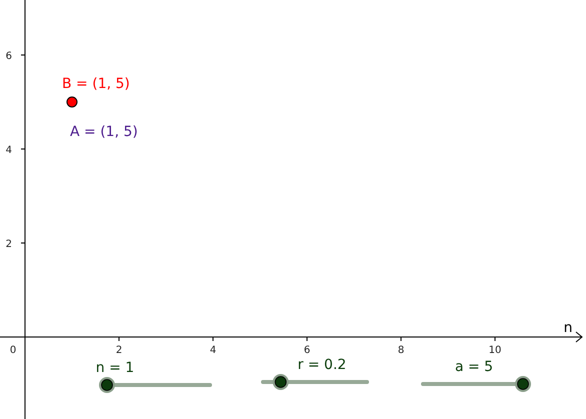 The width and height of the screenshot is (586, 419). Describe the element at coordinates (495, 350) in the screenshot. I see `tick-label: 10` at that location.